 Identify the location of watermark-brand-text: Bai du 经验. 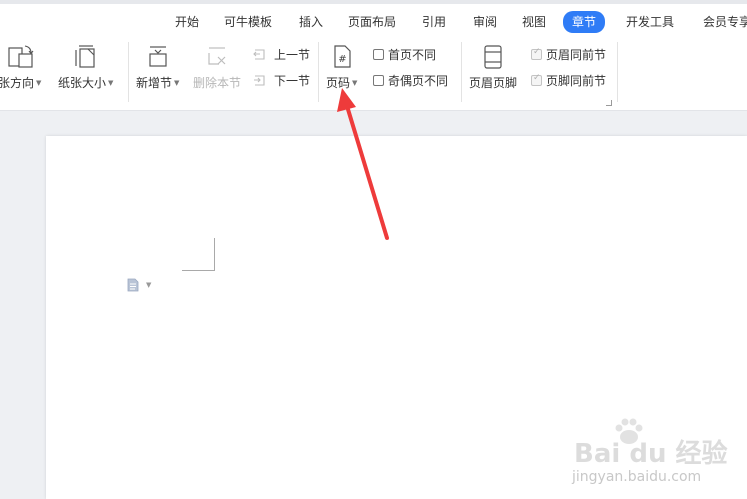
(651, 454).